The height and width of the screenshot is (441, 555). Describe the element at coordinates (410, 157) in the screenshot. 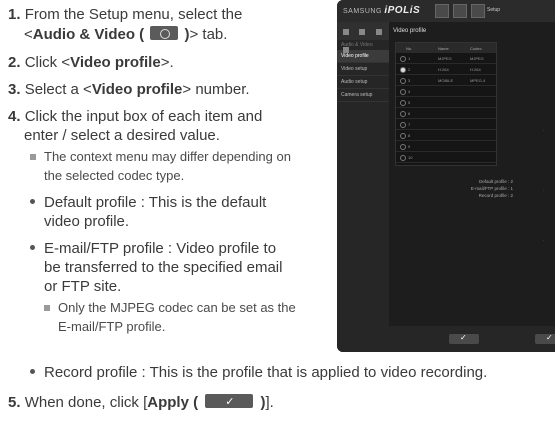

I see `cell-no: 10` at that location.